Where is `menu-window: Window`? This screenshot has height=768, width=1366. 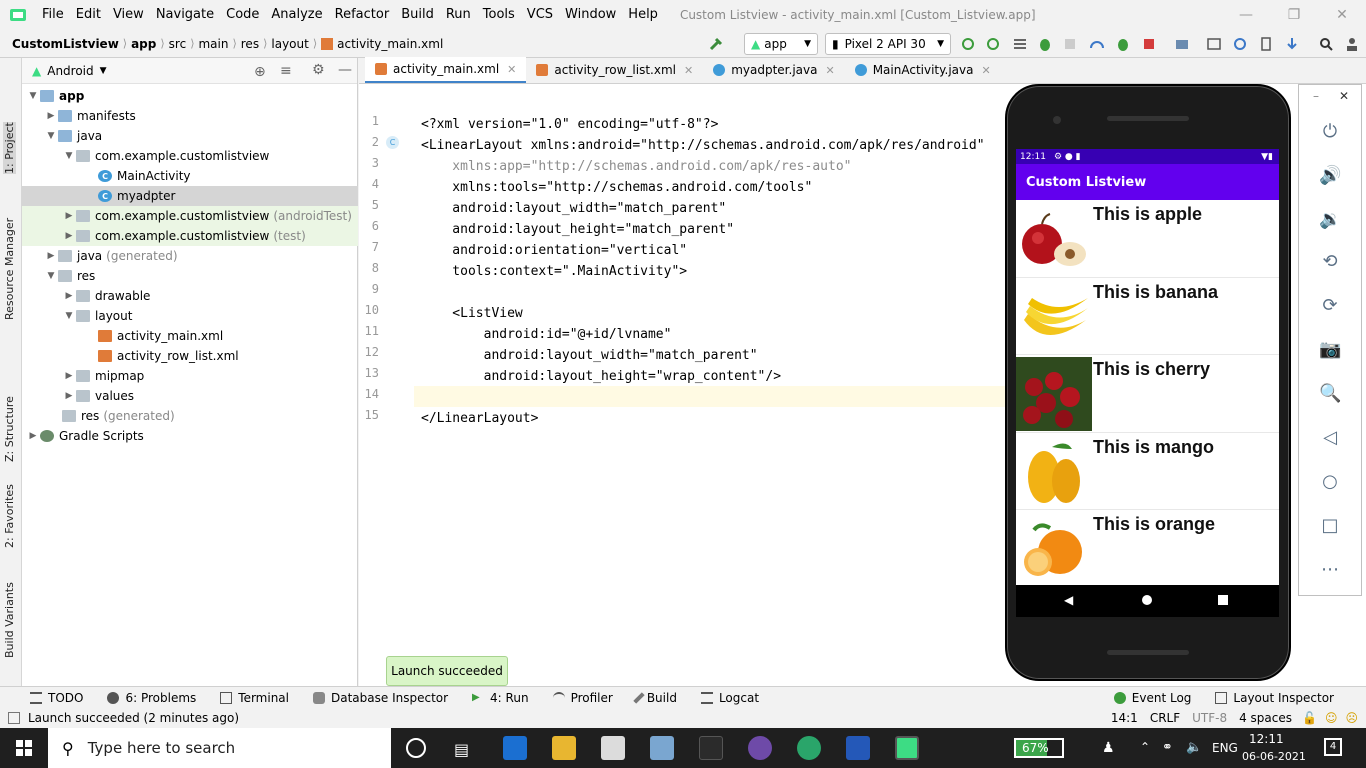
menu-window: Window is located at coordinates (590, 15).